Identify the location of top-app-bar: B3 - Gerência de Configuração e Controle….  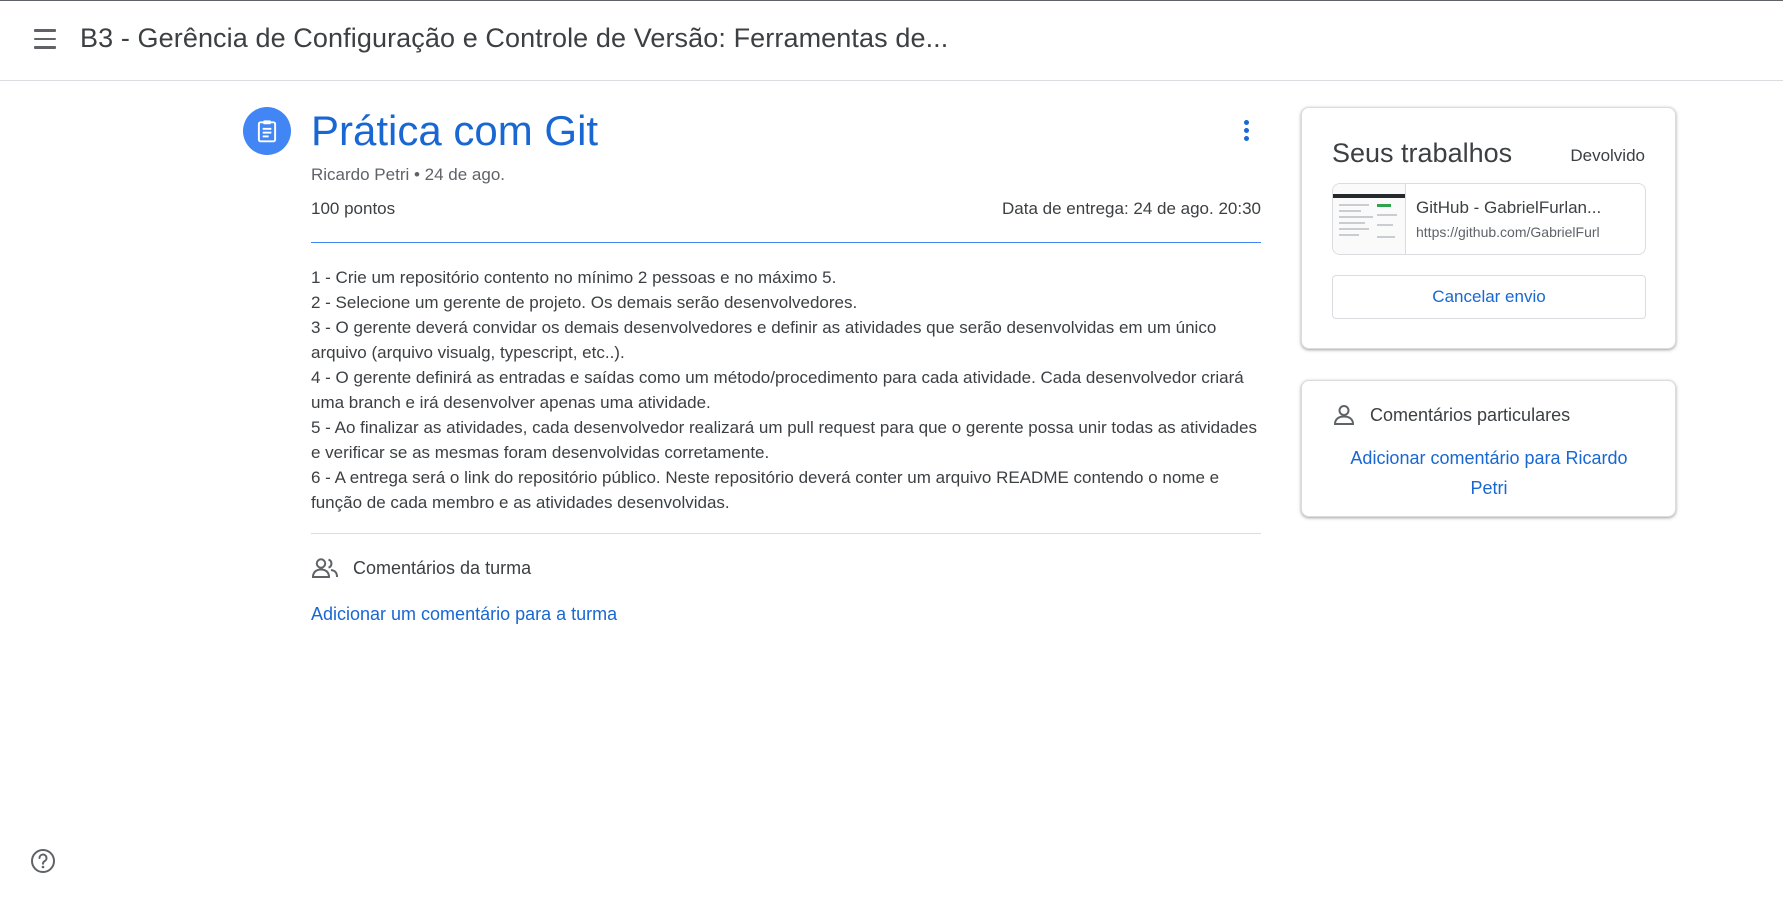
(891, 41).